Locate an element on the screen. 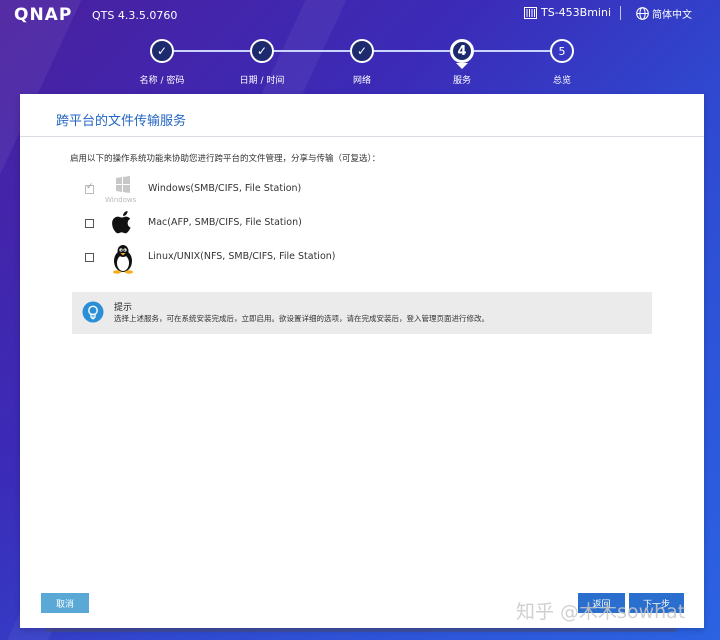 The width and height of the screenshot is (720, 640). title-divider is located at coordinates (362, 136).